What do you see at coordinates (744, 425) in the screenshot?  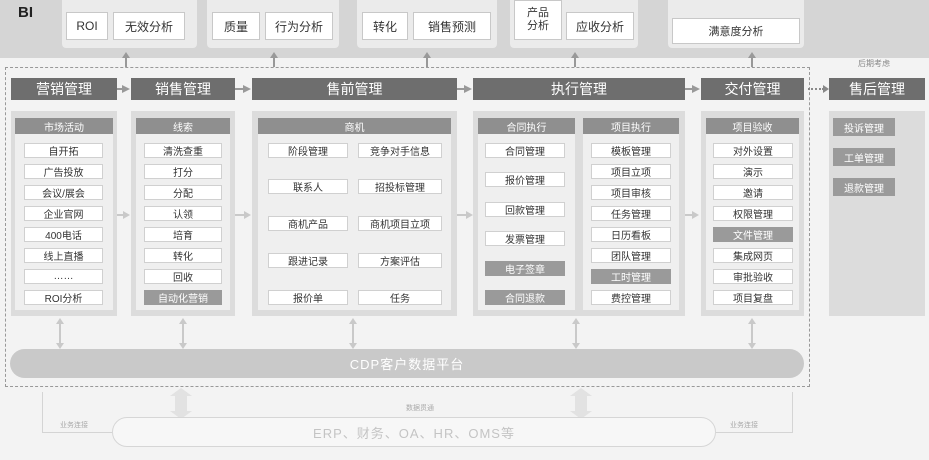 I see `business-link-label-right: 业务连接` at bounding box center [744, 425].